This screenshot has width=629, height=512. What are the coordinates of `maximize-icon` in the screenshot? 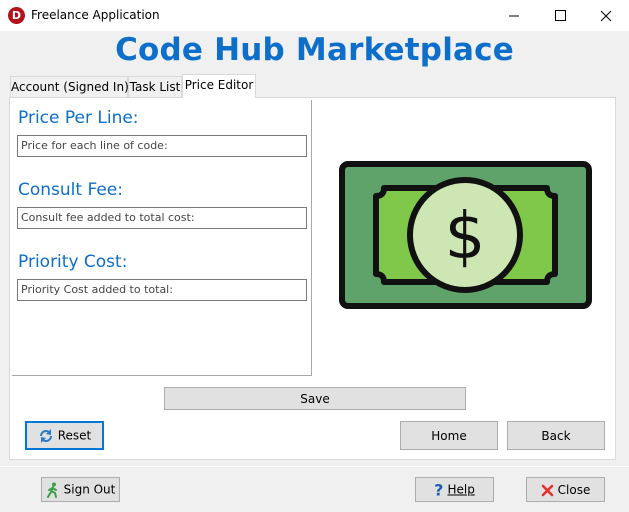 It's located at (560, 15).